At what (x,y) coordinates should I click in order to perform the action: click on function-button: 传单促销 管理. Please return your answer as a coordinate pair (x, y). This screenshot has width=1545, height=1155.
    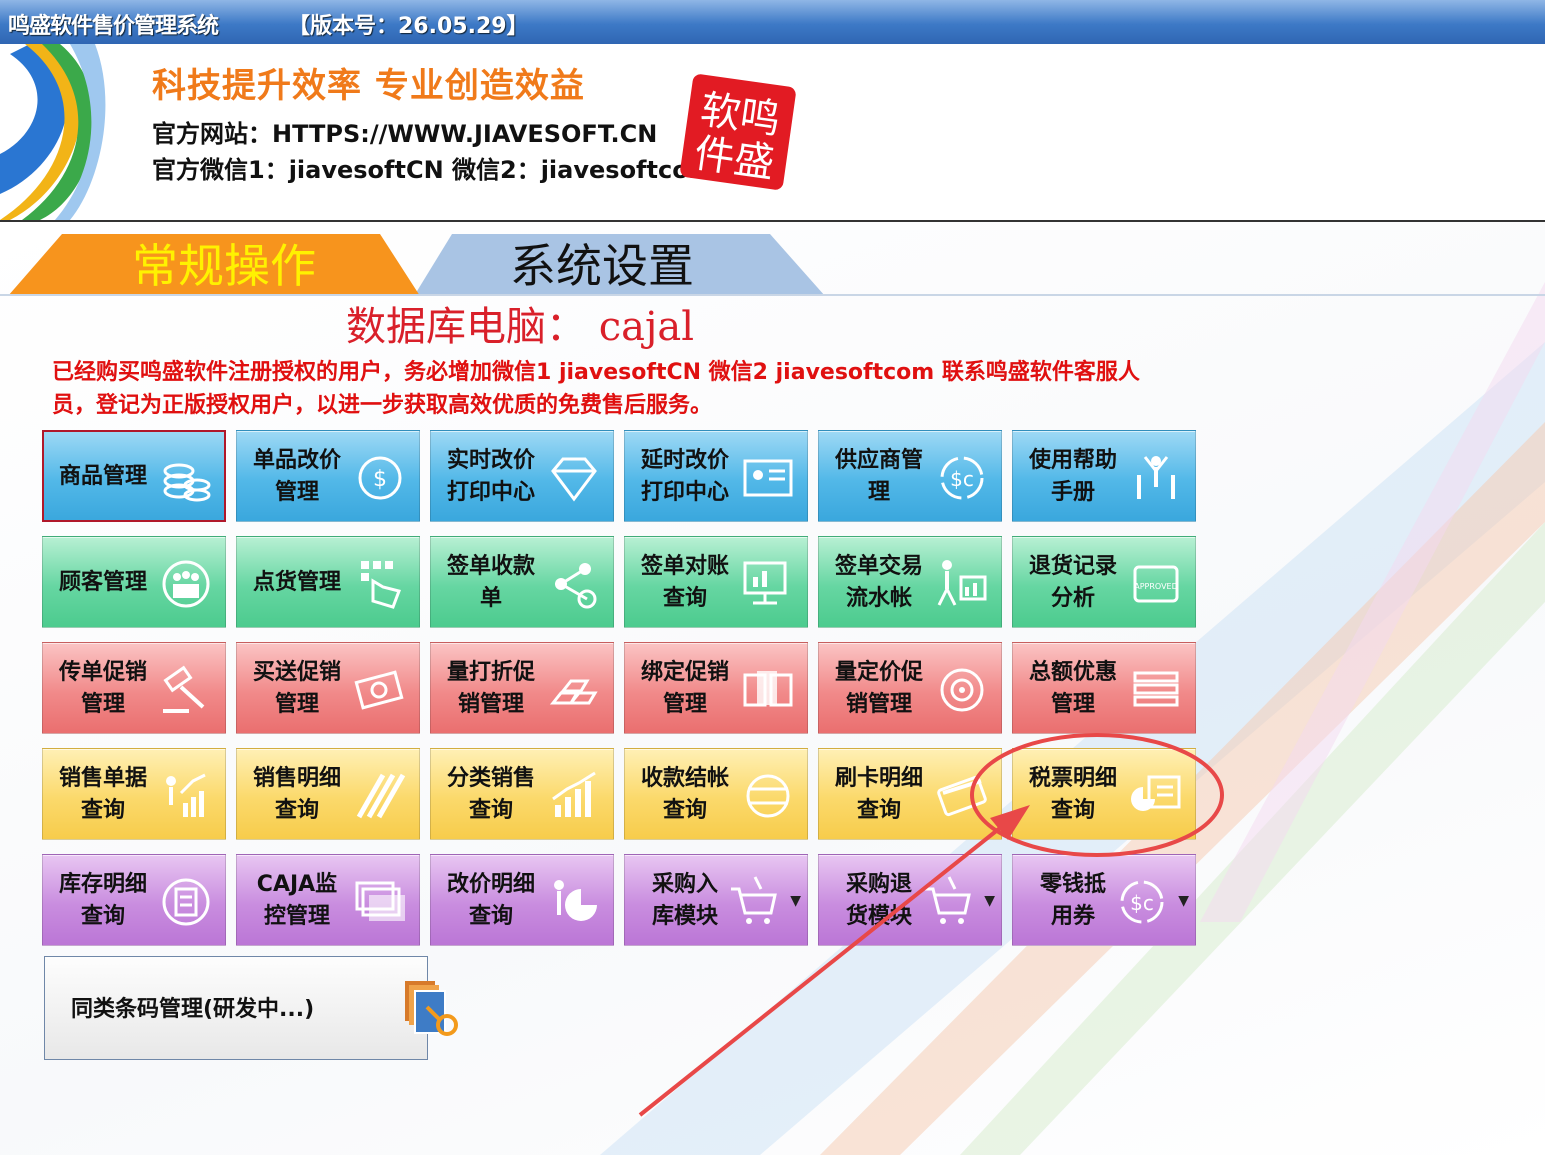
    Looking at the image, I should click on (134, 688).